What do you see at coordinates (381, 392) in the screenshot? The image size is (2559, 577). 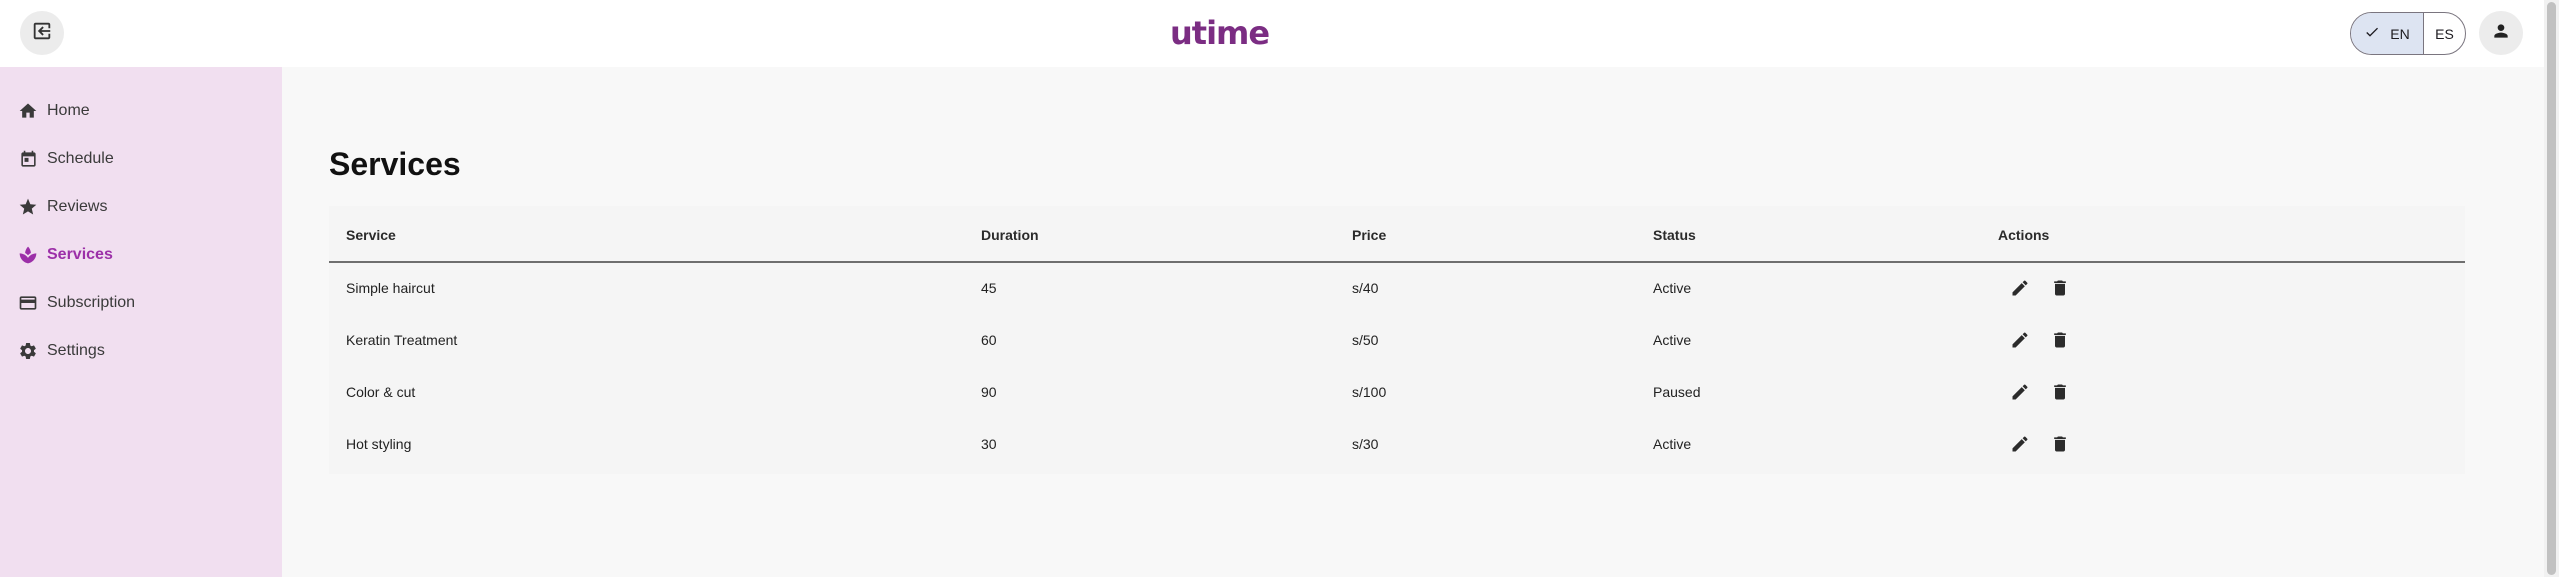 I see `cell-service: Color & cut` at bounding box center [381, 392].